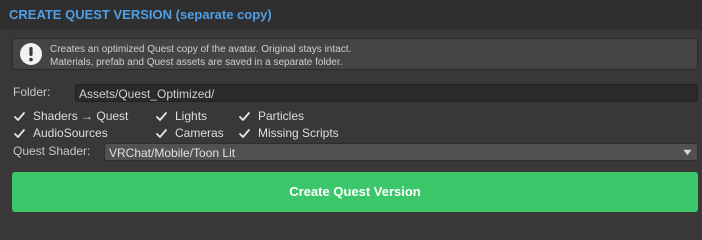 This screenshot has width=702, height=240. Describe the element at coordinates (401, 152) in the screenshot. I see `quest-shader-dropdown: VRChat/Mobile/Toon Lit` at that location.